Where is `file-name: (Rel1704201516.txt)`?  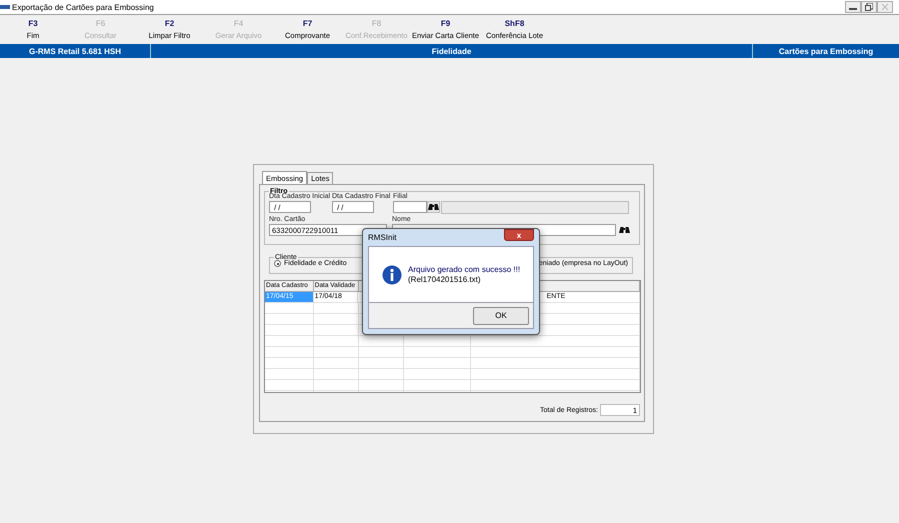 file-name: (Rel1704201516.txt) is located at coordinates (445, 279).